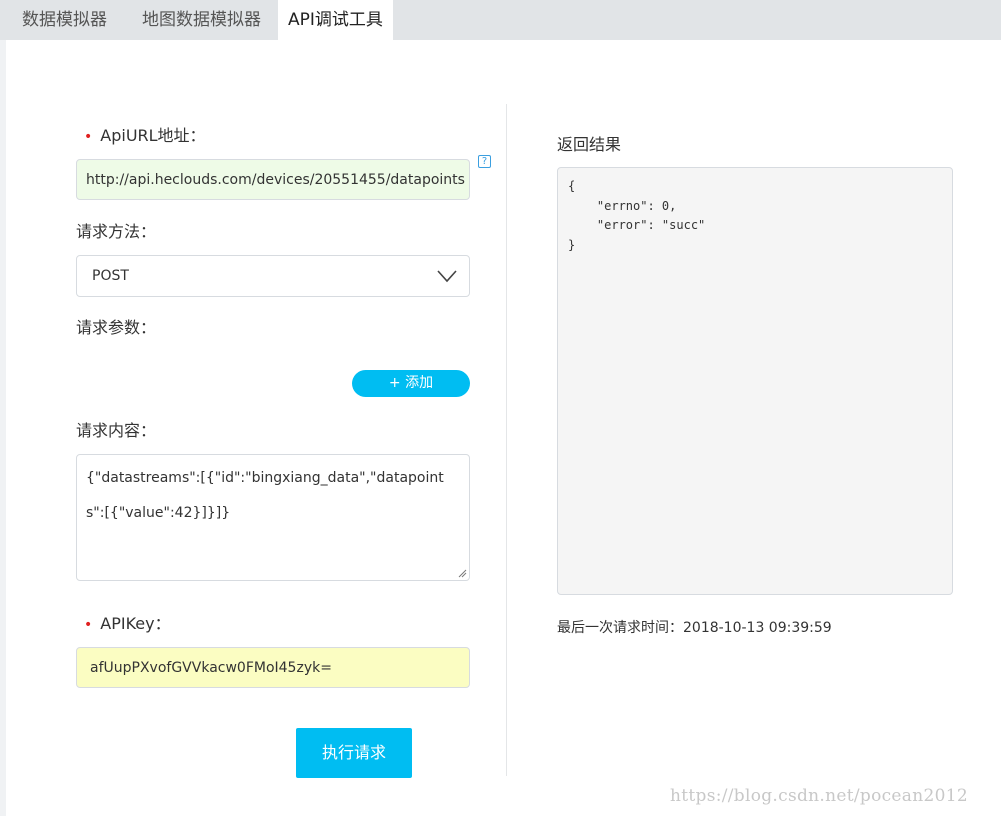  Describe the element at coordinates (620, 628) in the screenshot. I see `last-request-label: 最后一次请求时间：` at that location.